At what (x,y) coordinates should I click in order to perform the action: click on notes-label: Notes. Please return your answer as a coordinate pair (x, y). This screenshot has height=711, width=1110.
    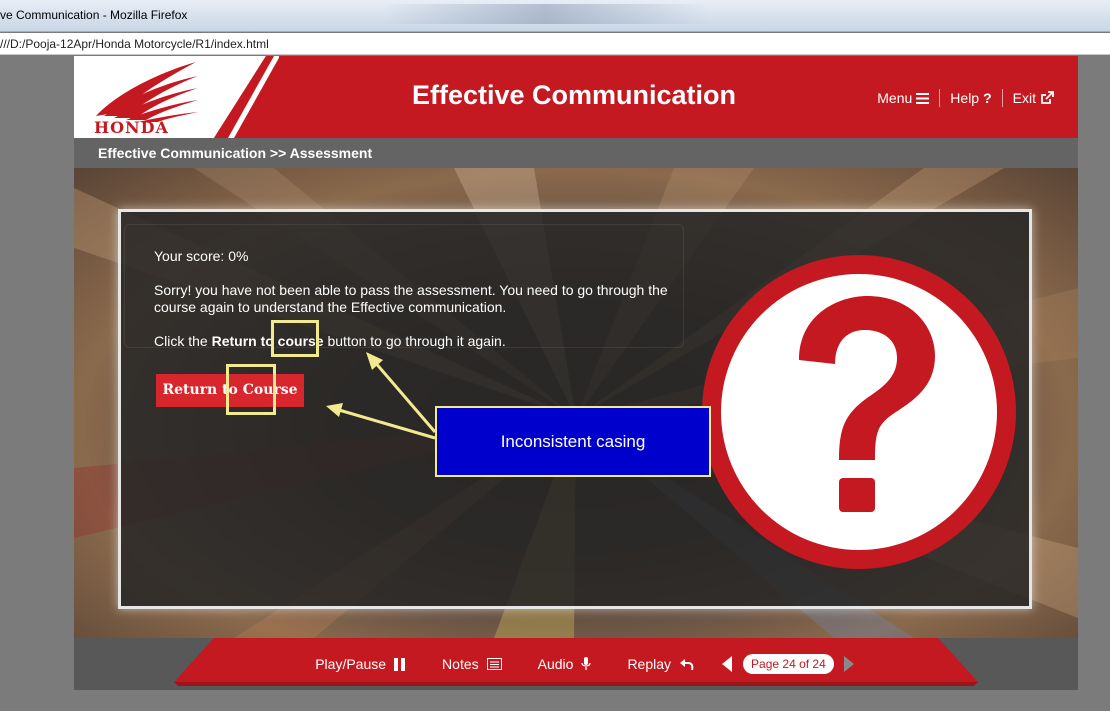
    Looking at the image, I should click on (460, 664).